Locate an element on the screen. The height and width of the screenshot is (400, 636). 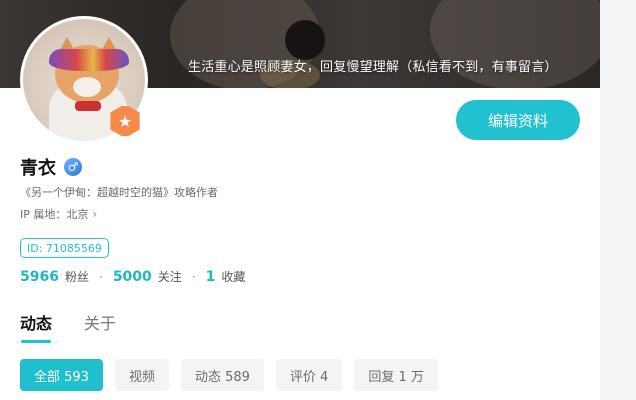
filter-reviews: 评价 4 is located at coordinates (309, 375).